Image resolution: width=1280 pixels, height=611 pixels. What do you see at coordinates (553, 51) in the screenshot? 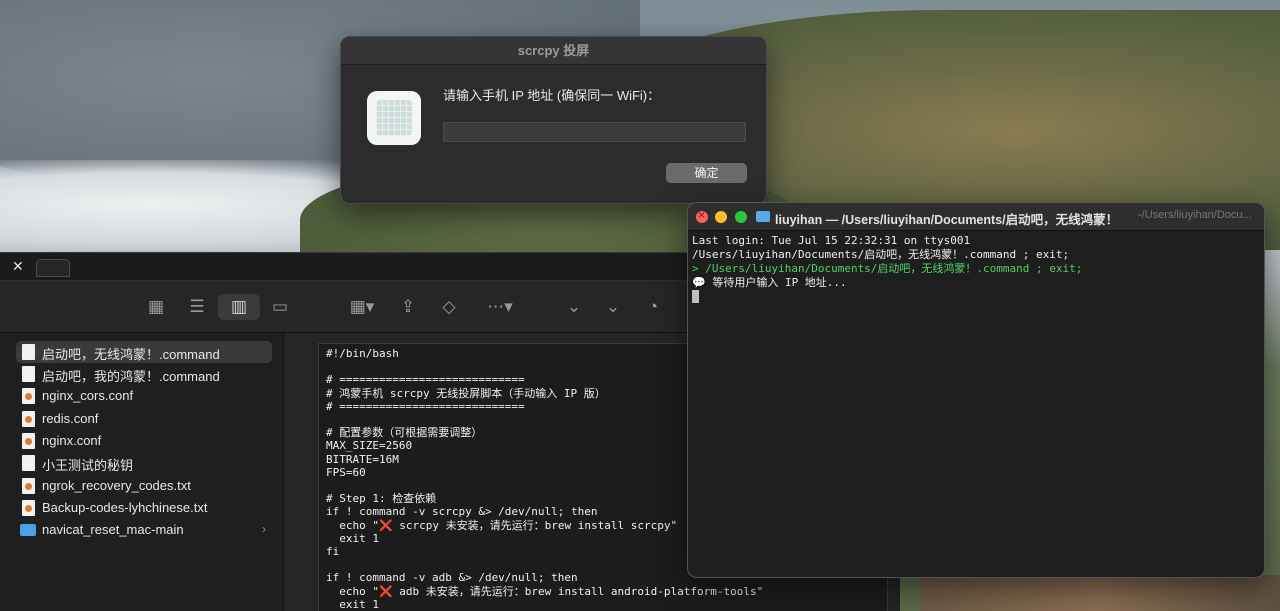
I see `dialog-title: scrcpy 投屏` at bounding box center [553, 51].